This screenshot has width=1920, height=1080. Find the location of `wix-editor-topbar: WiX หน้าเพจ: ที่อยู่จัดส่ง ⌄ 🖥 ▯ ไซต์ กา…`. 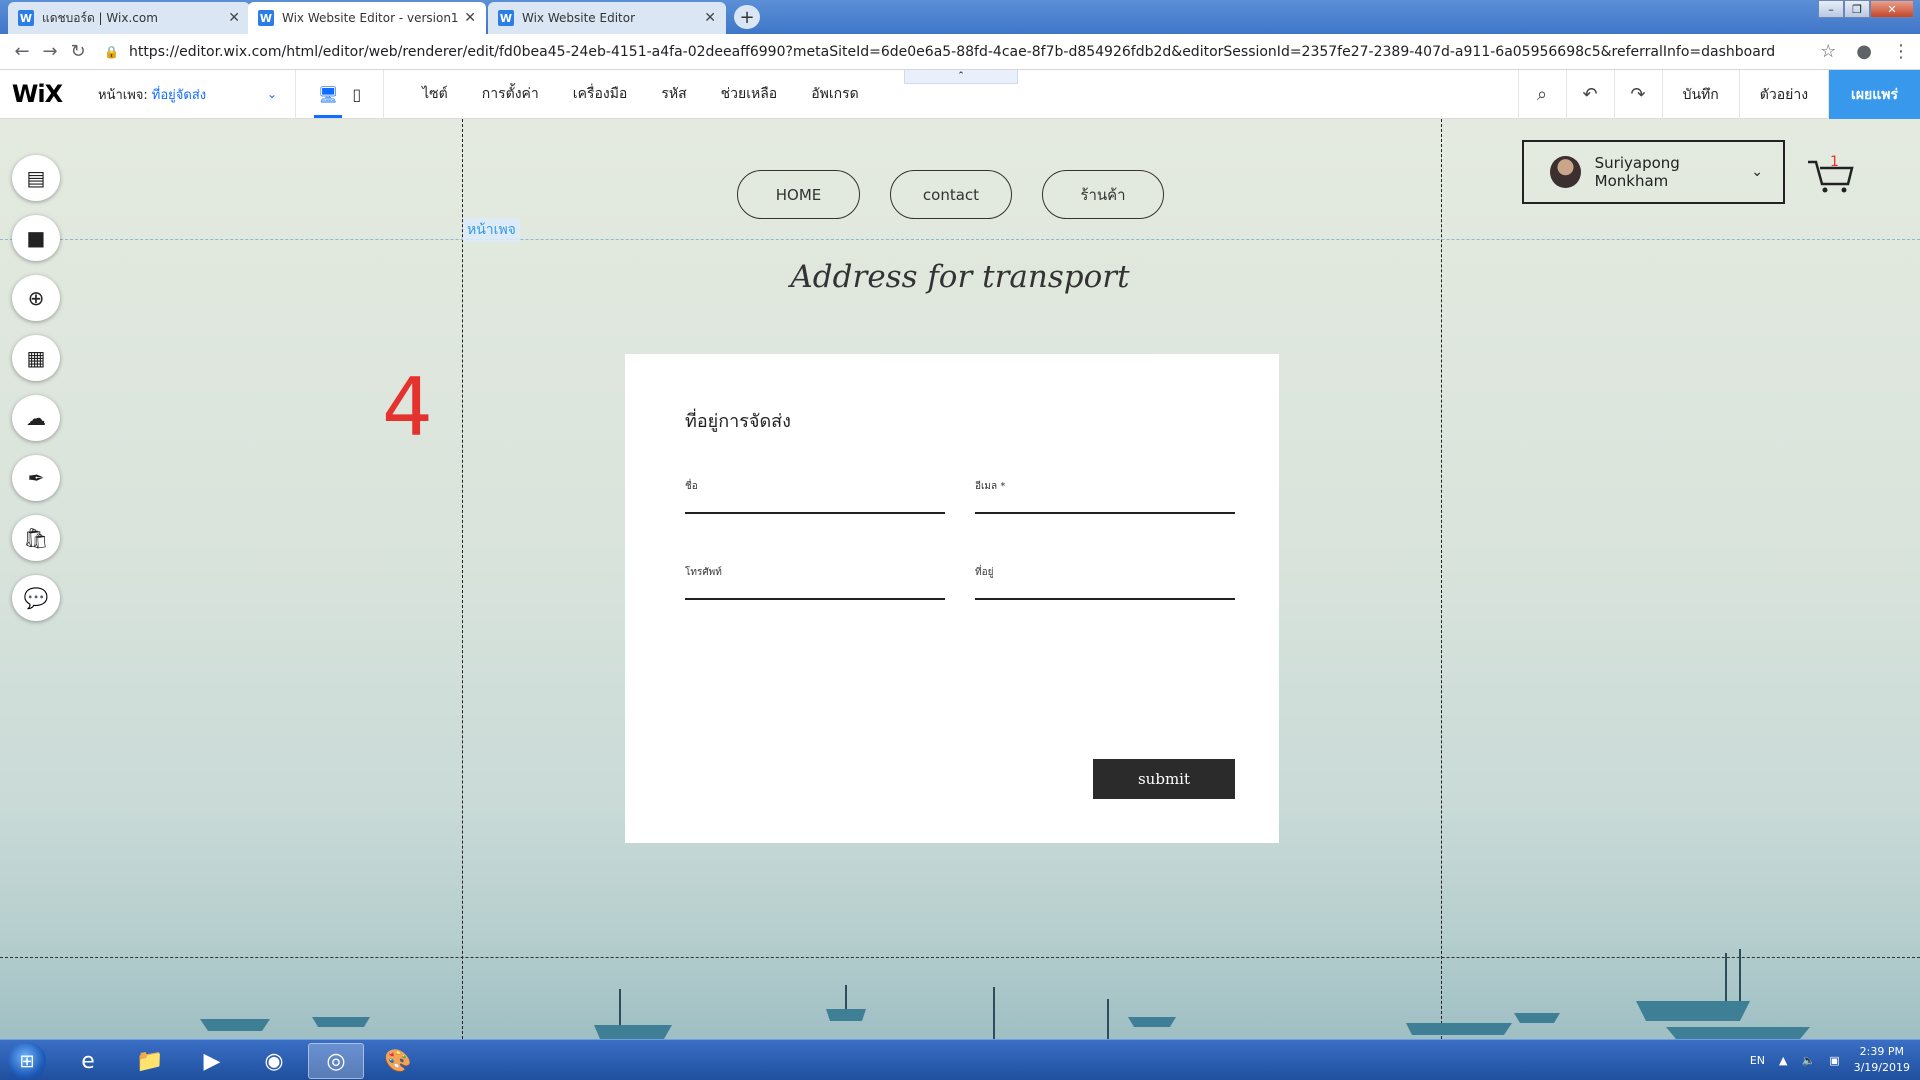

wix-editor-topbar: WiX หน้าเพจ: ที่อยู่จัดส่ง ⌄ 🖥 ▯ ไซต์ กา… is located at coordinates (960, 94).